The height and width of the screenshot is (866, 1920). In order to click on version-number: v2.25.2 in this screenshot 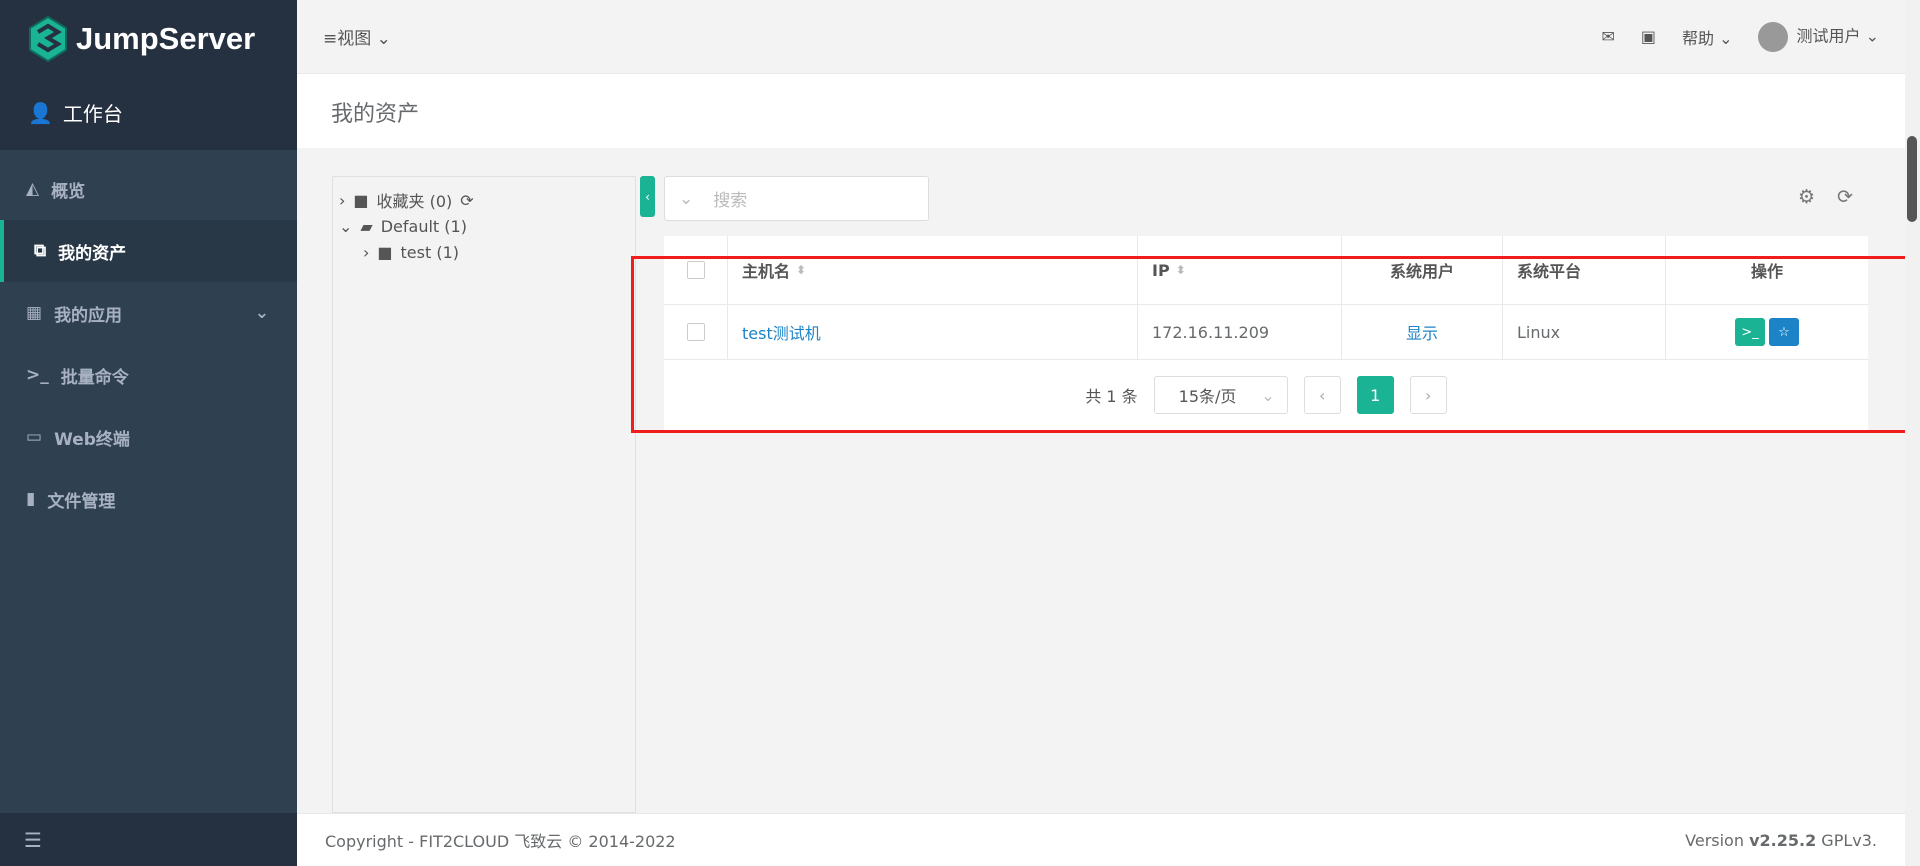, I will do `click(1783, 840)`.